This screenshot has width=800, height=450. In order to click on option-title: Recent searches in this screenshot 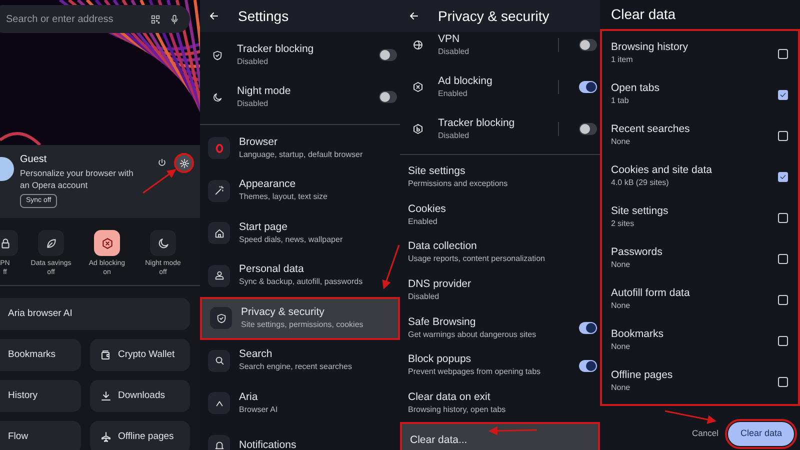, I will do `click(651, 129)`.